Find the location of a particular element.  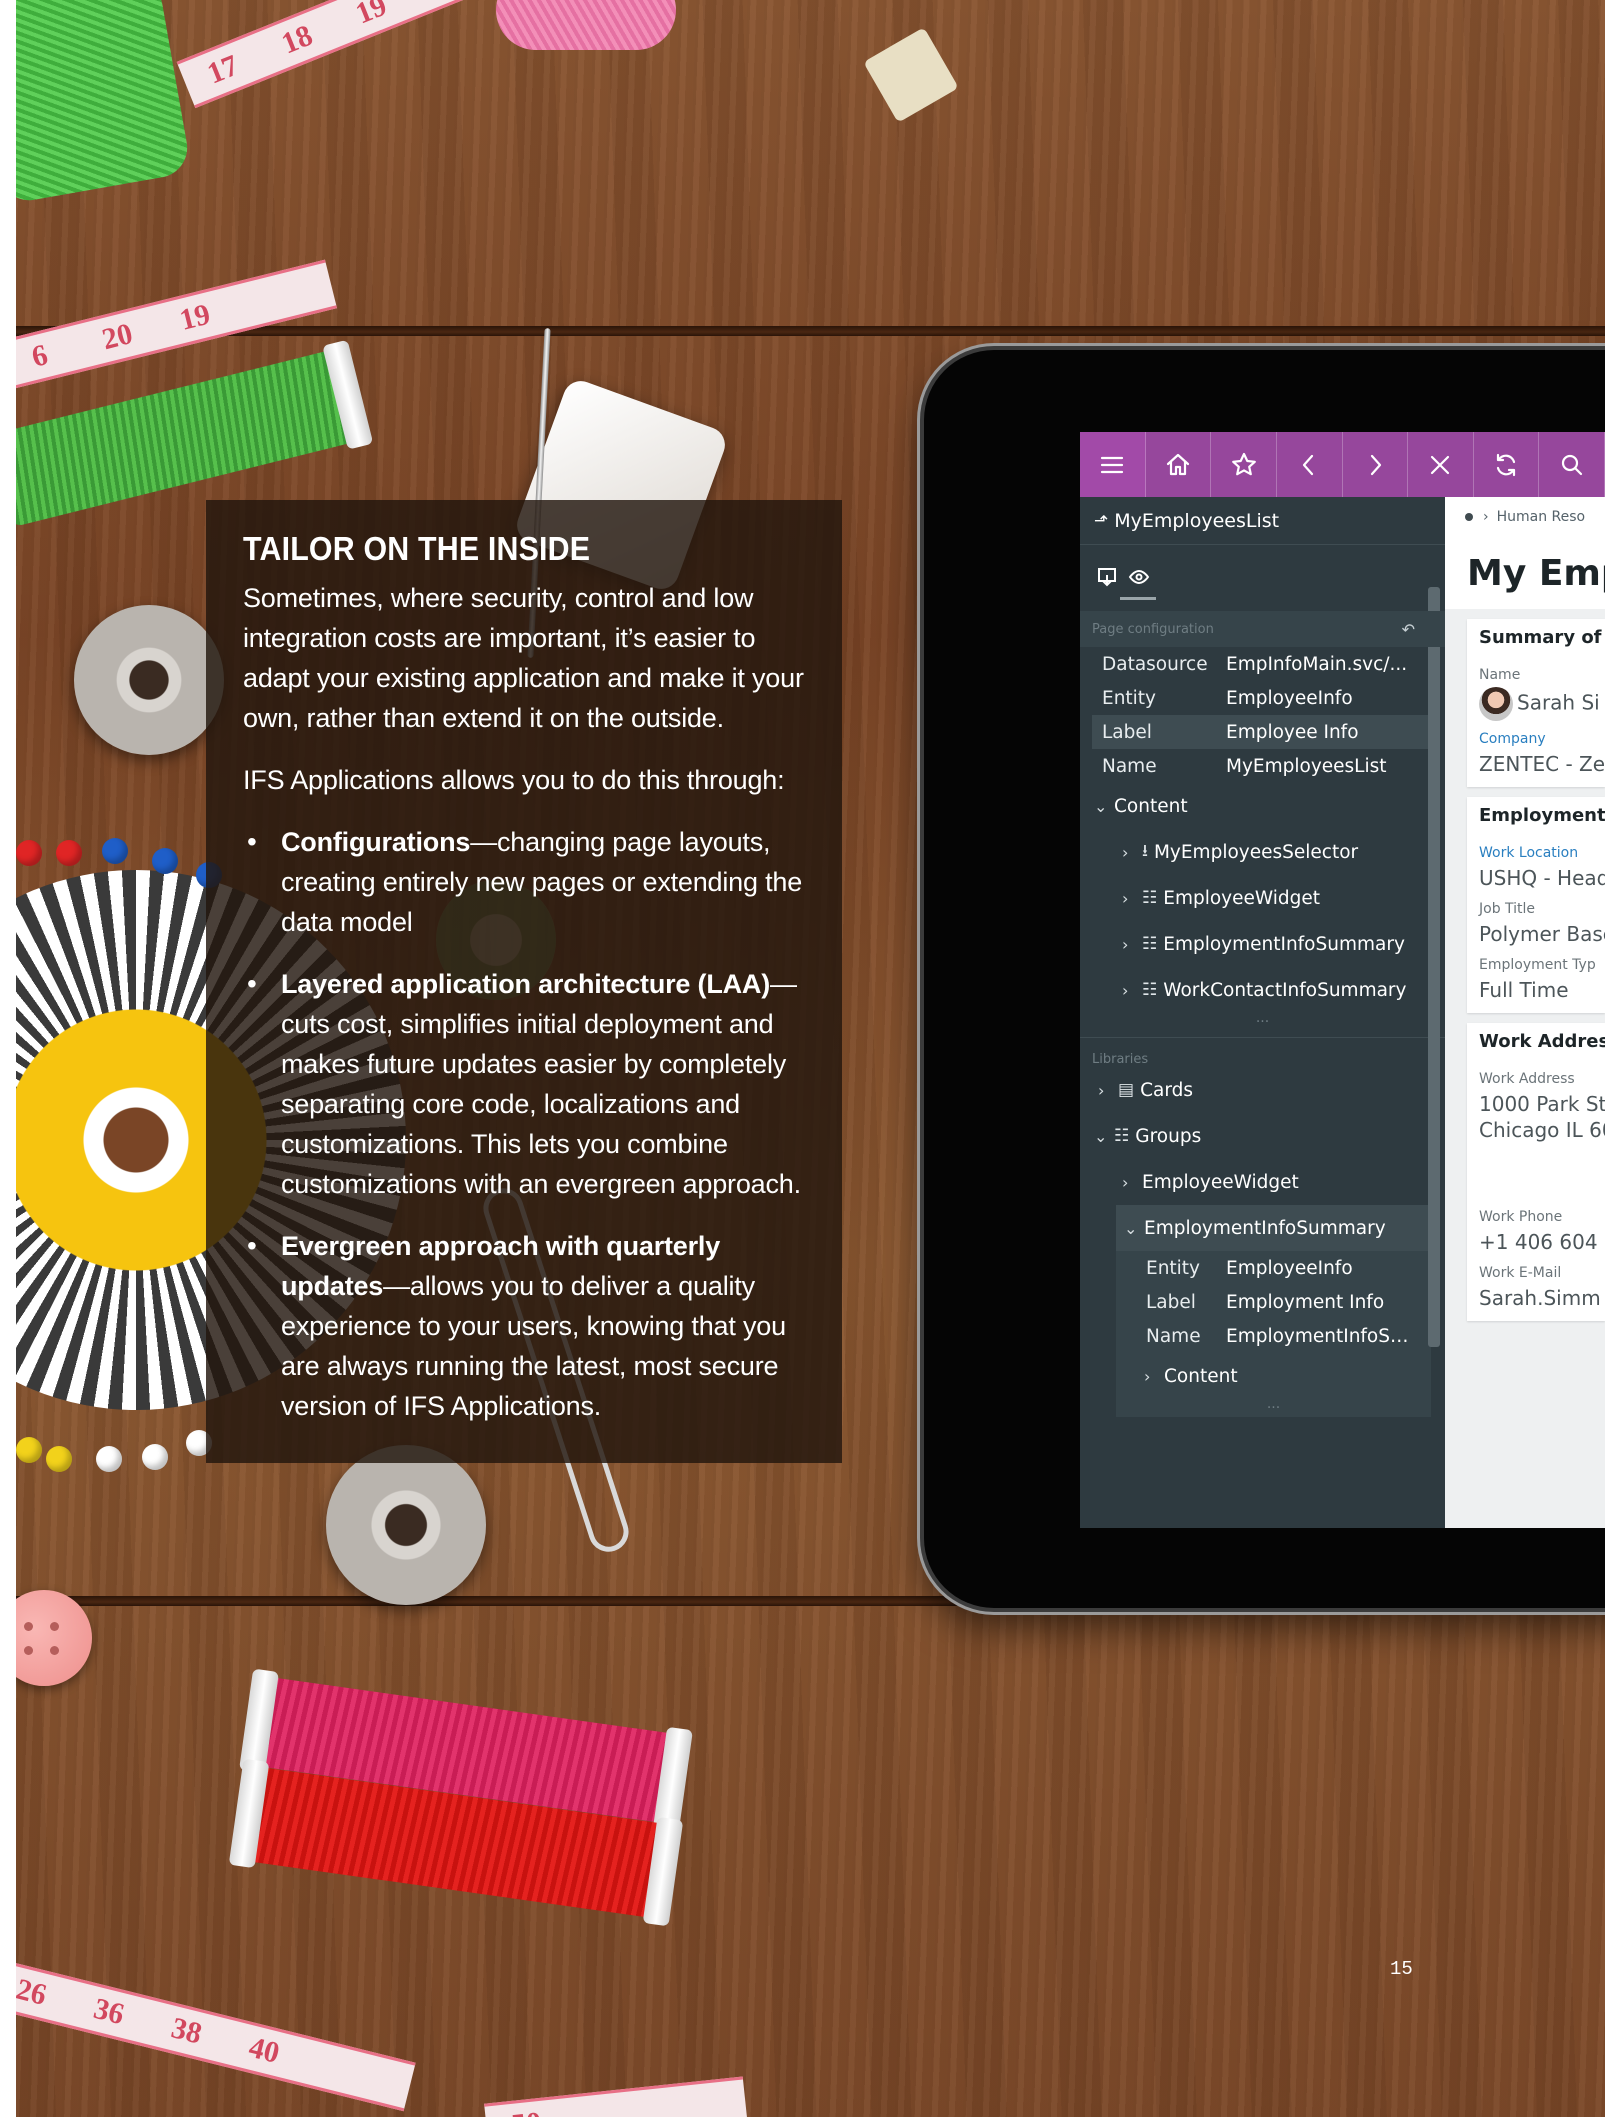

green-thread-spool is located at coordinates (104, 102).